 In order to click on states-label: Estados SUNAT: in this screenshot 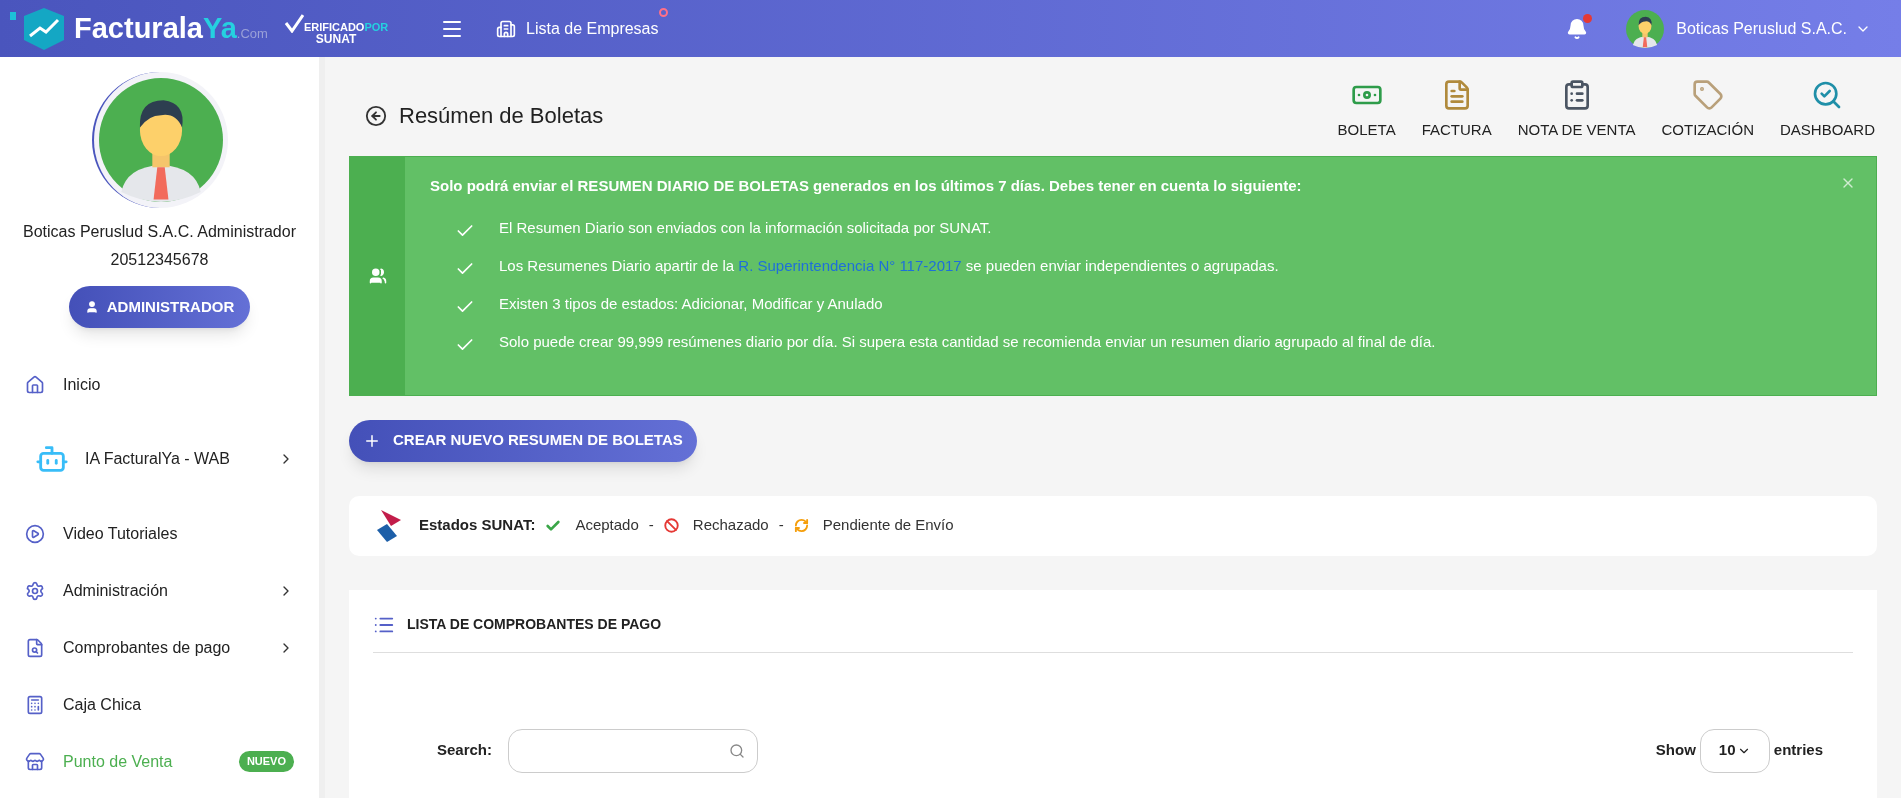, I will do `click(477, 525)`.